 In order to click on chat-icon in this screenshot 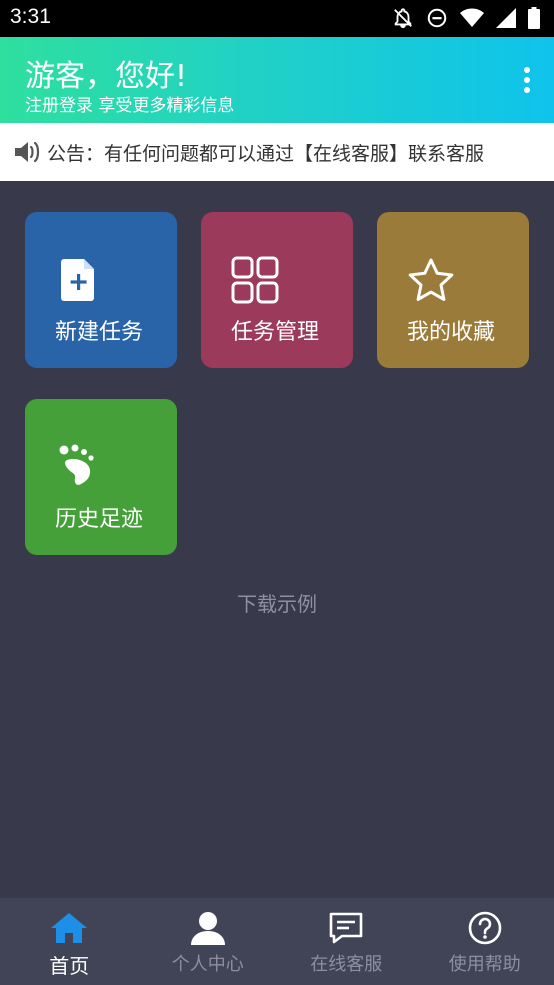, I will do `click(346, 928)`.